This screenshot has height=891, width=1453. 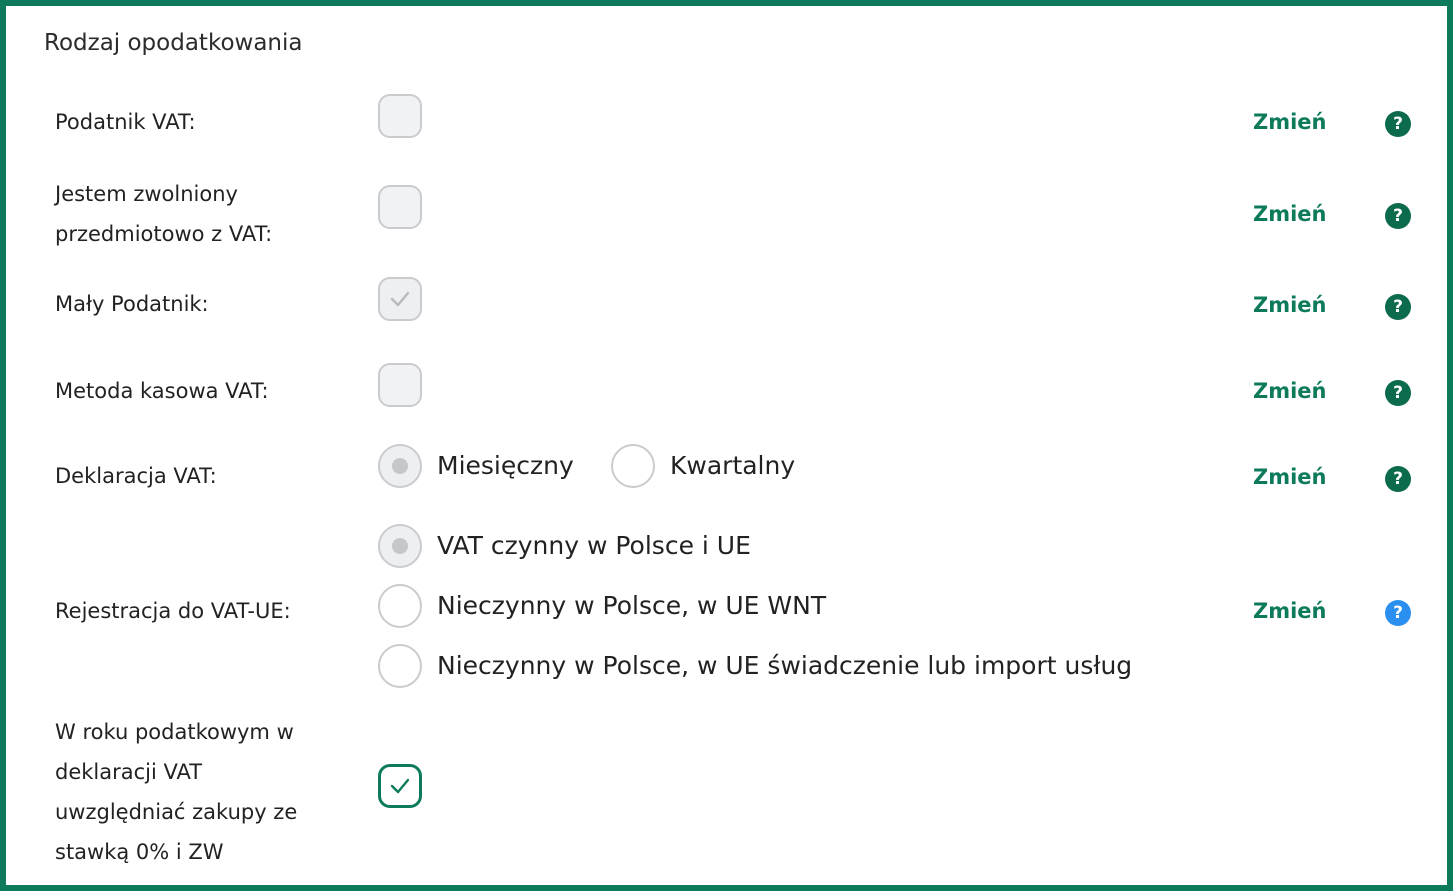 What do you see at coordinates (1398, 124) in the screenshot?
I see `vat-payer-help-icon: ?` at bounding box center [1398, 124].